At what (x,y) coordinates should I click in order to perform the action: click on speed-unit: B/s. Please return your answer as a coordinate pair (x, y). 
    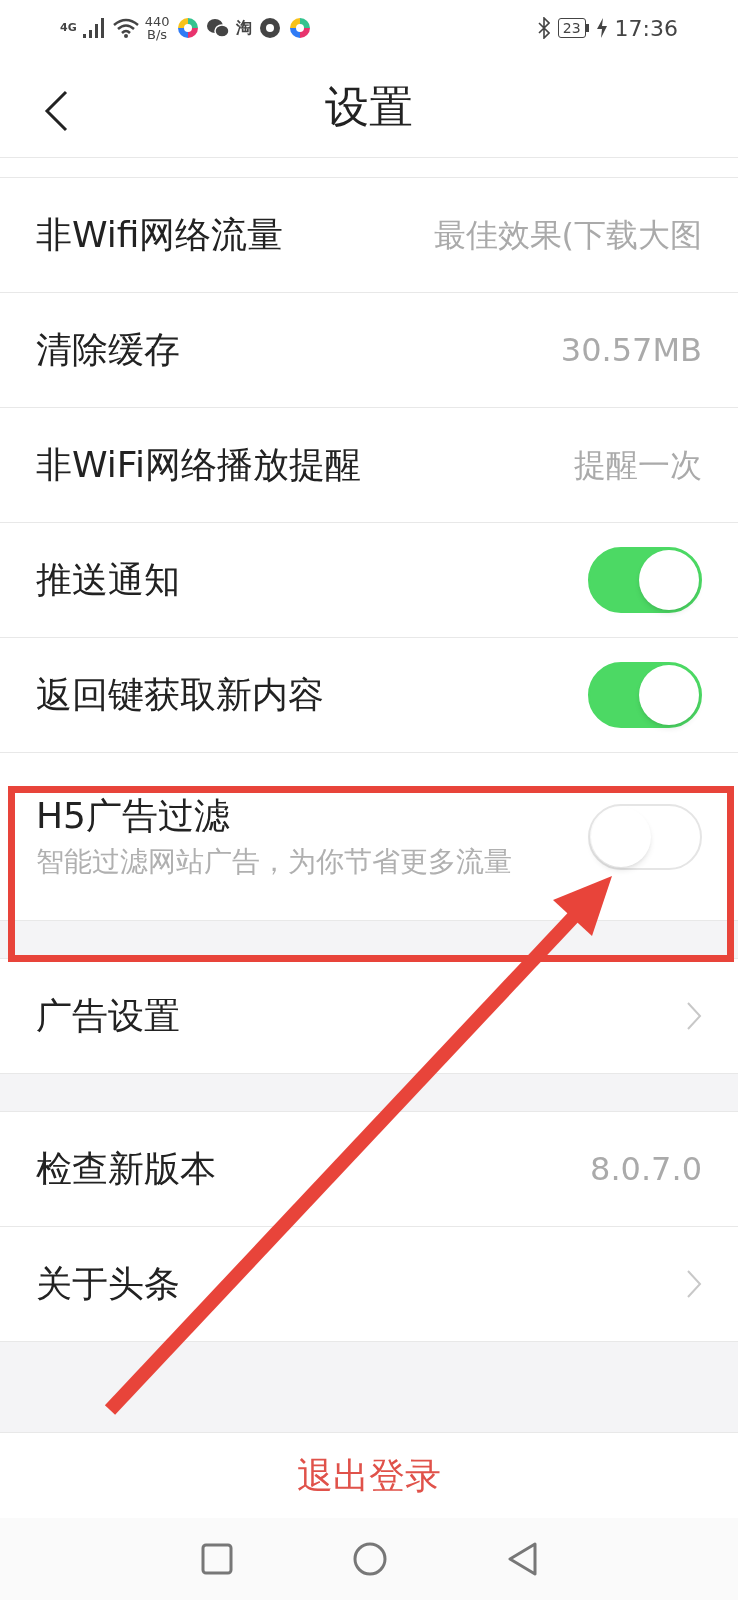
    Looking at the image, I should click on (157, 34).